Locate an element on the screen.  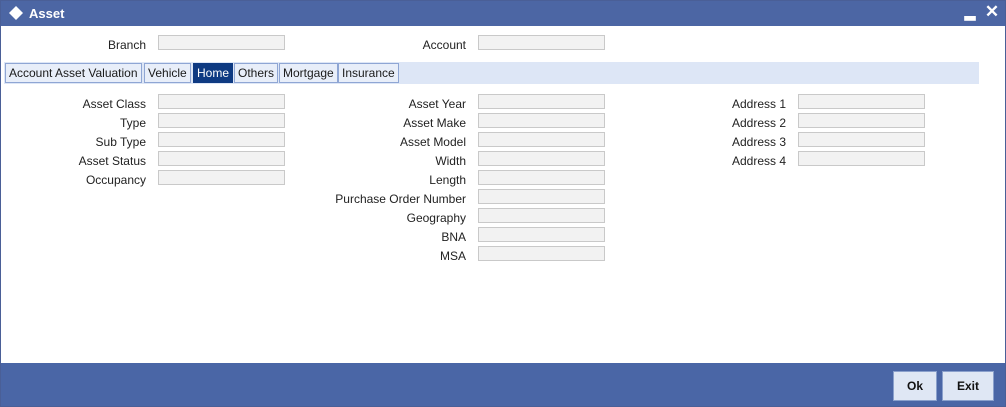
address-2-field is located at coordinates (861, 120).